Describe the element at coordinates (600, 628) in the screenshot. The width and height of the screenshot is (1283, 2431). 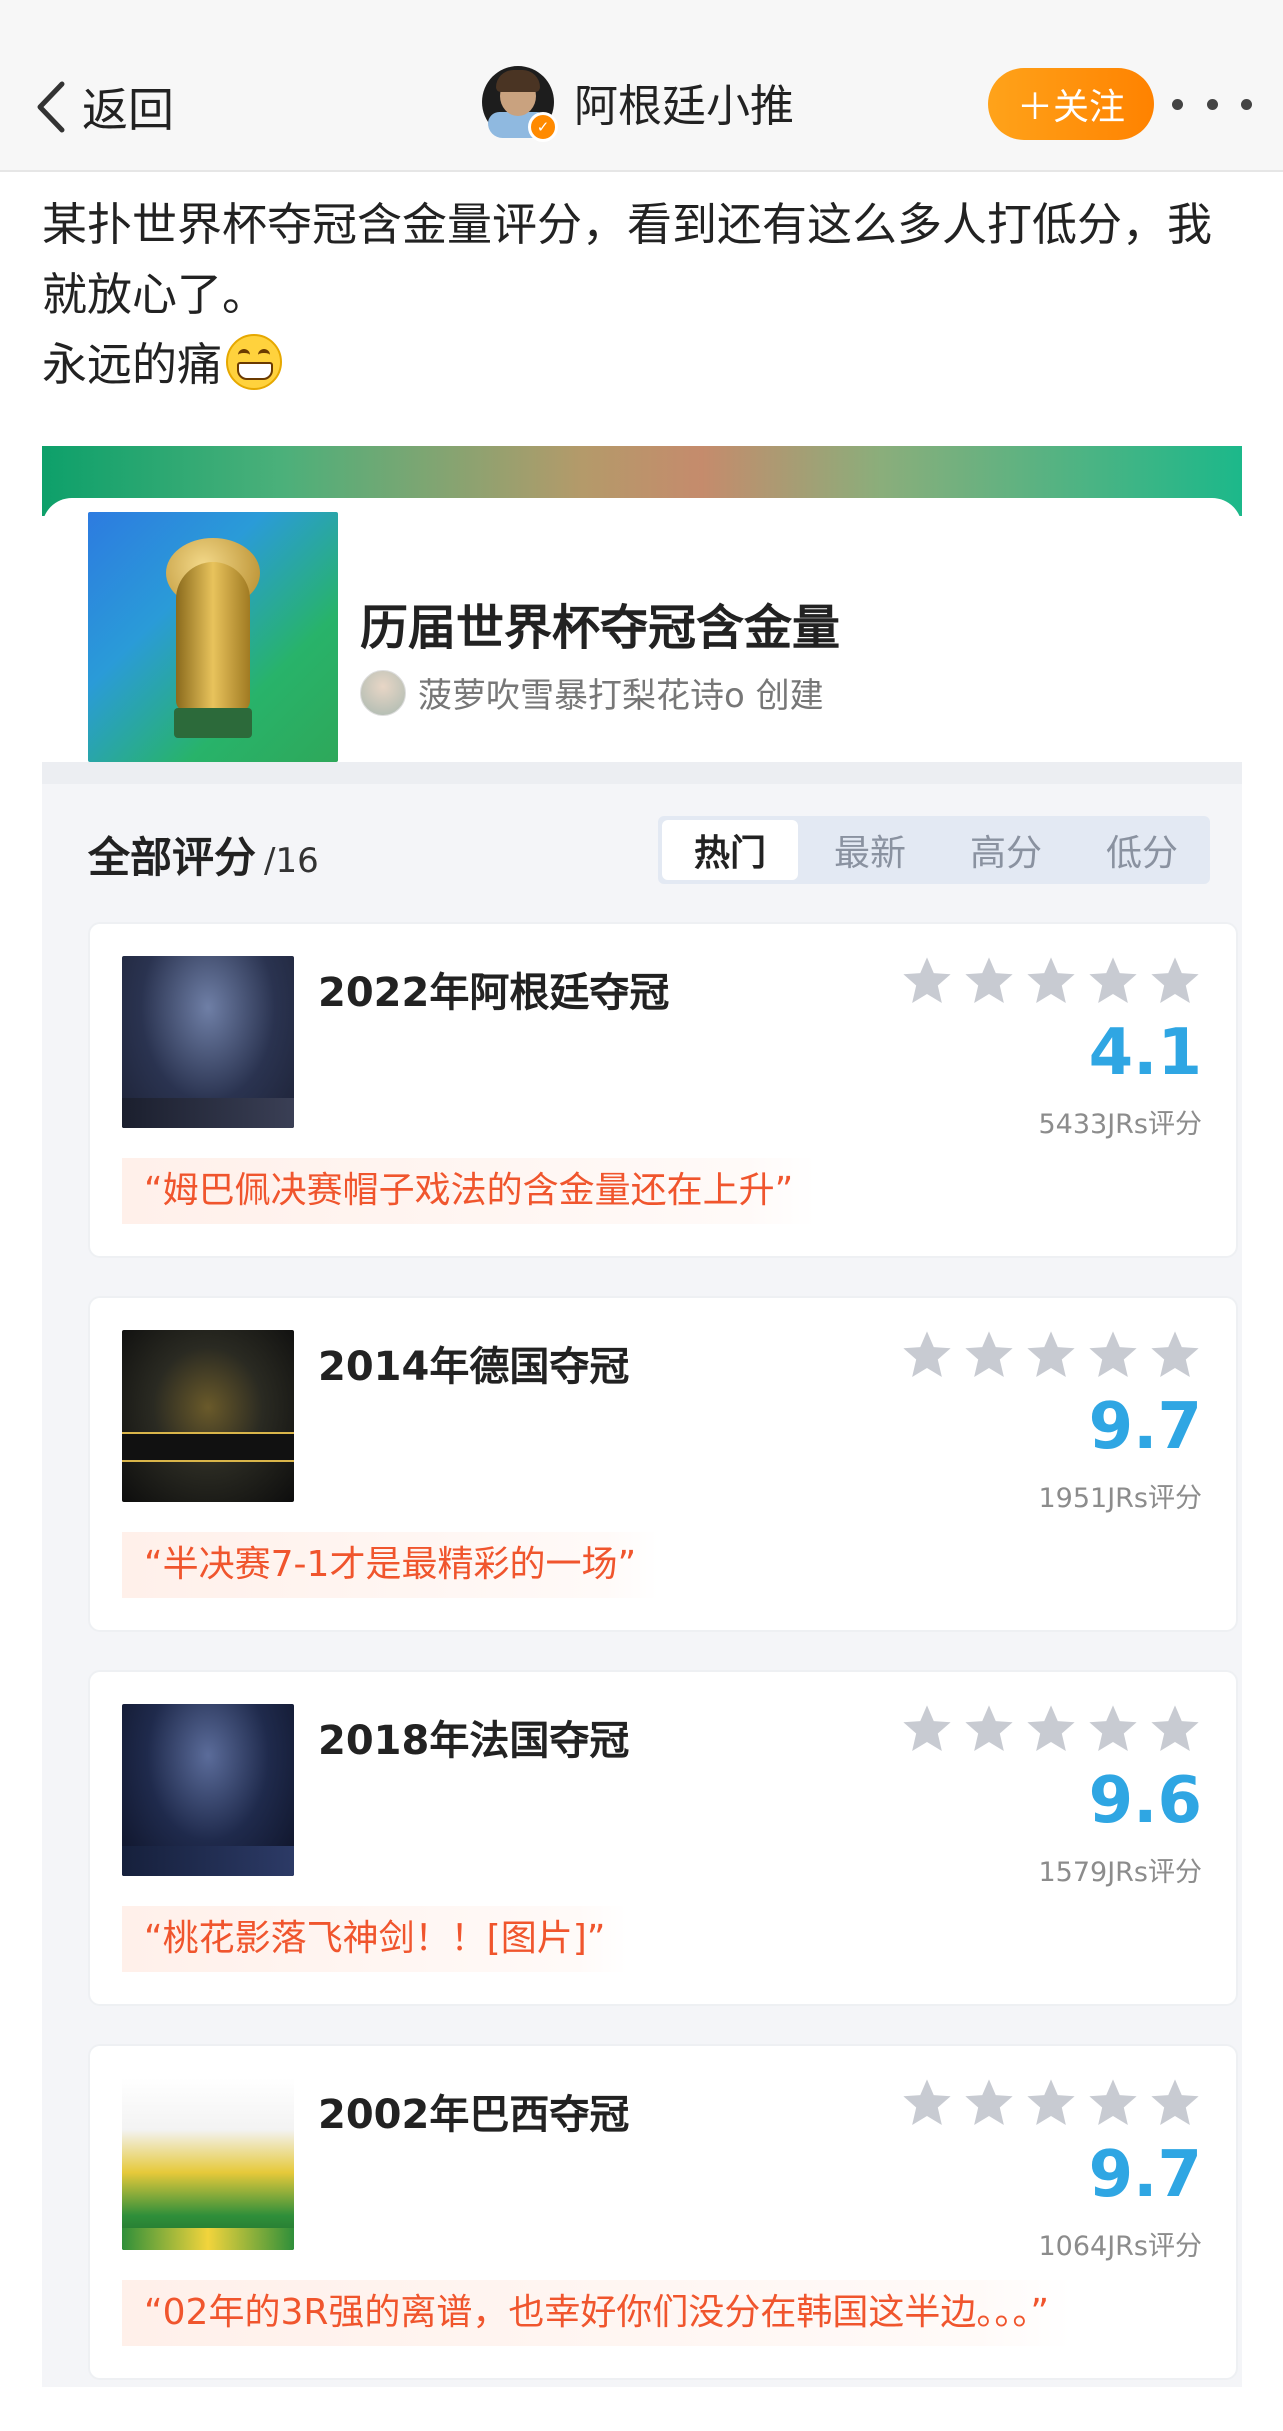
I see `ranking-title: 历届世界杯夺冠含金量` at that location.